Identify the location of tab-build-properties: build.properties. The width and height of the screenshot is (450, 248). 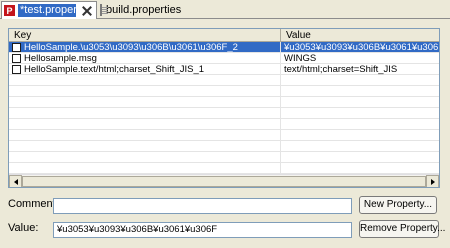
(141, 10).